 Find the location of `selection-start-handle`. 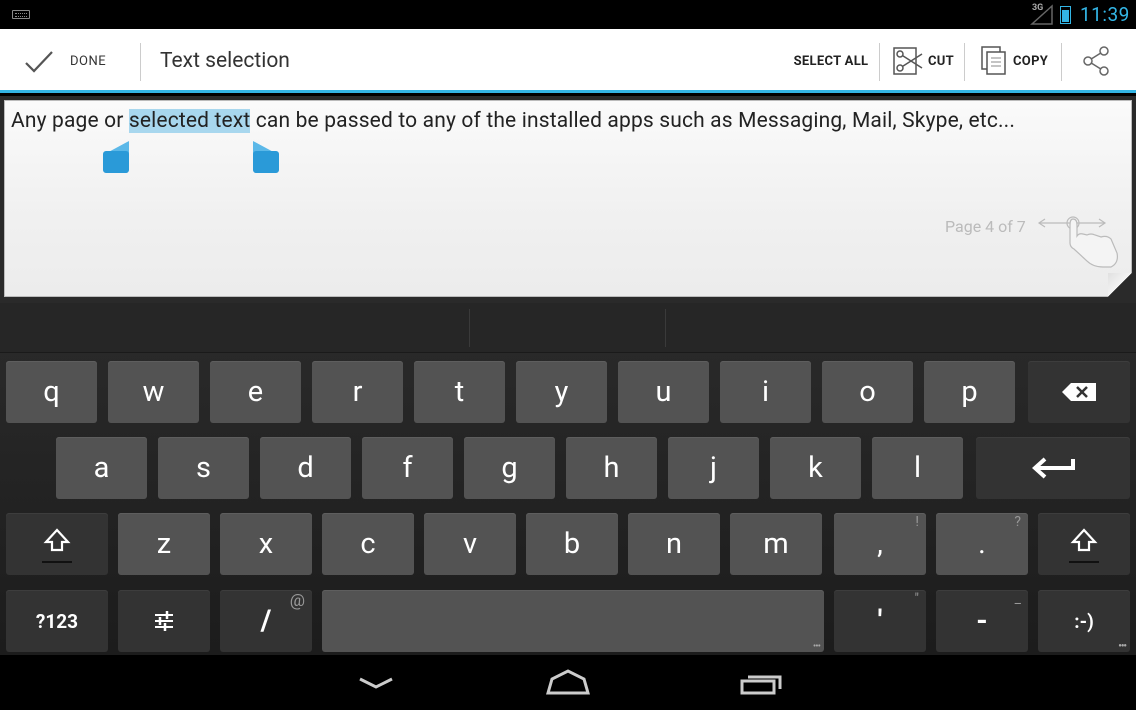

selection-start-handle is located at coordinates (116, 157).